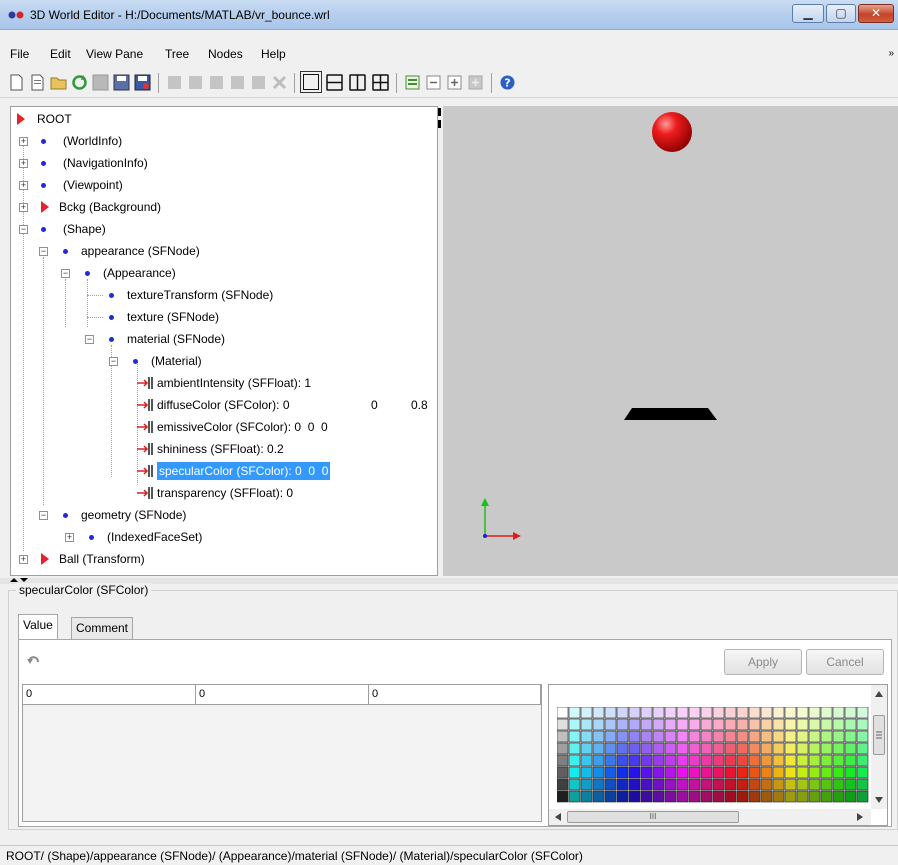 The height and width of the screenshot is (865, 898). Describe the element at coordinates (558, 817) in the screenshot. I see `scroll-left-icon` at that location.